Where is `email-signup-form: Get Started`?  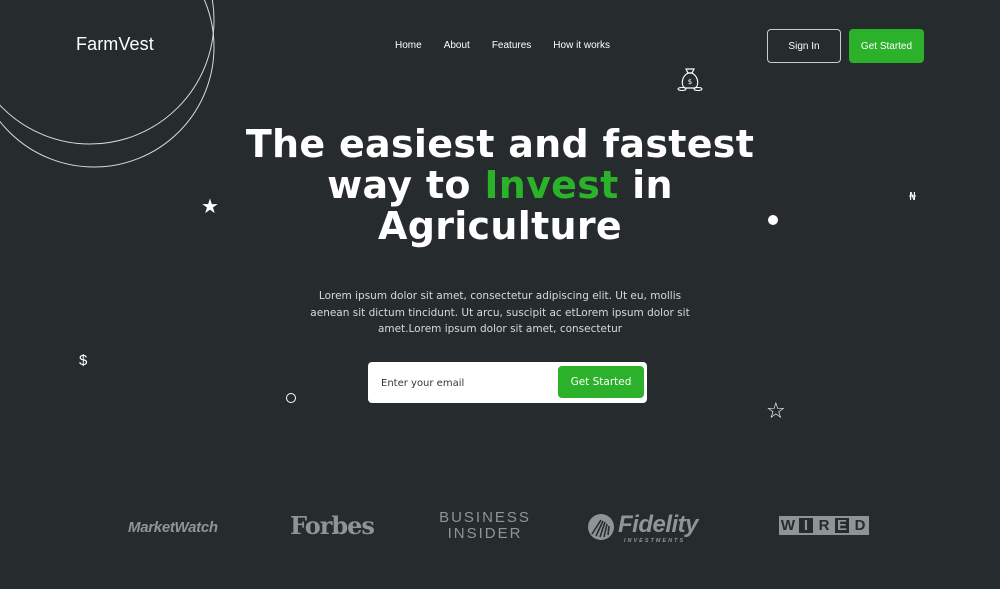
email-signup-form: Get Started is located at coordinates (507, 382).